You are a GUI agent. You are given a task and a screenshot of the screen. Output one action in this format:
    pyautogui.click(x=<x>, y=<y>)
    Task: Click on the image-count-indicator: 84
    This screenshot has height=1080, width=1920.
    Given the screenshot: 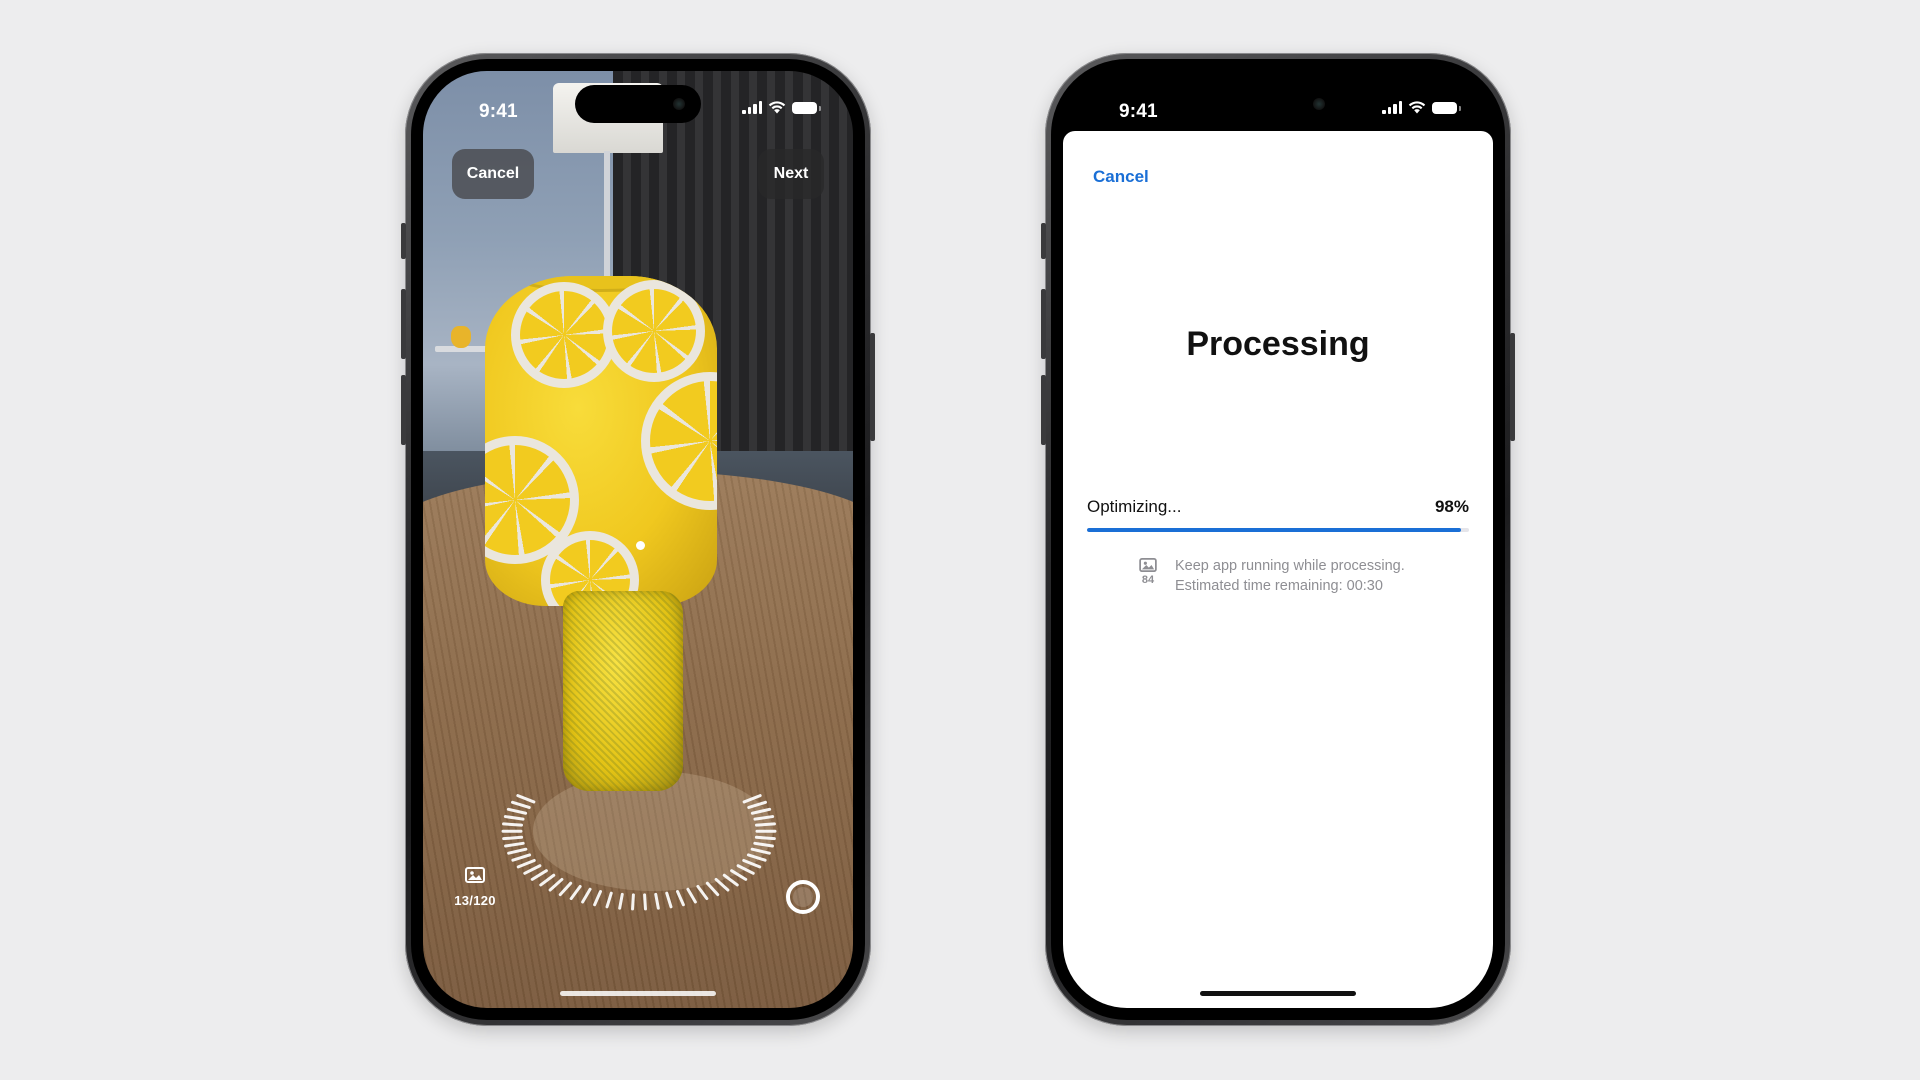 What is the action you would take?
    pyautogui.click(x=1148, y=576)
    